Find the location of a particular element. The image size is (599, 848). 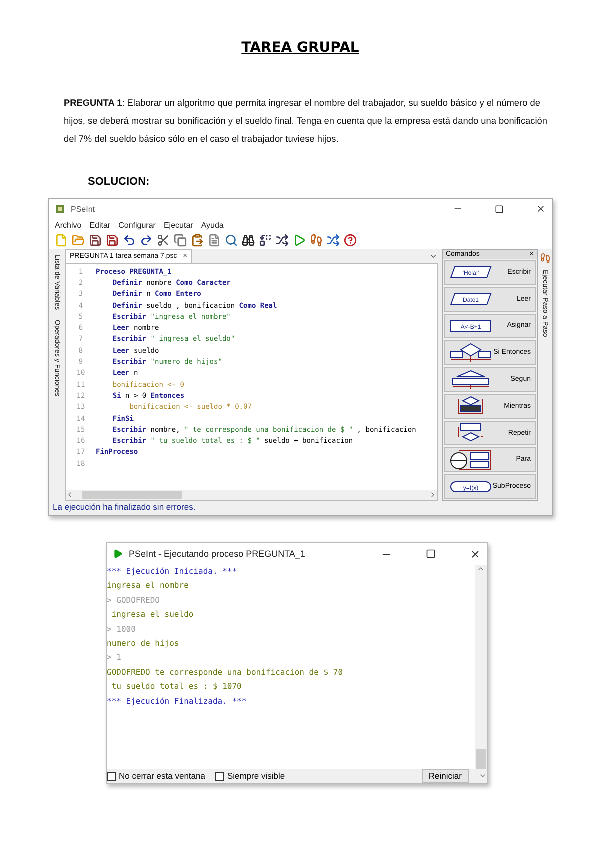

console-line: ingresa el sueldo is located at coordinates (152, 616).